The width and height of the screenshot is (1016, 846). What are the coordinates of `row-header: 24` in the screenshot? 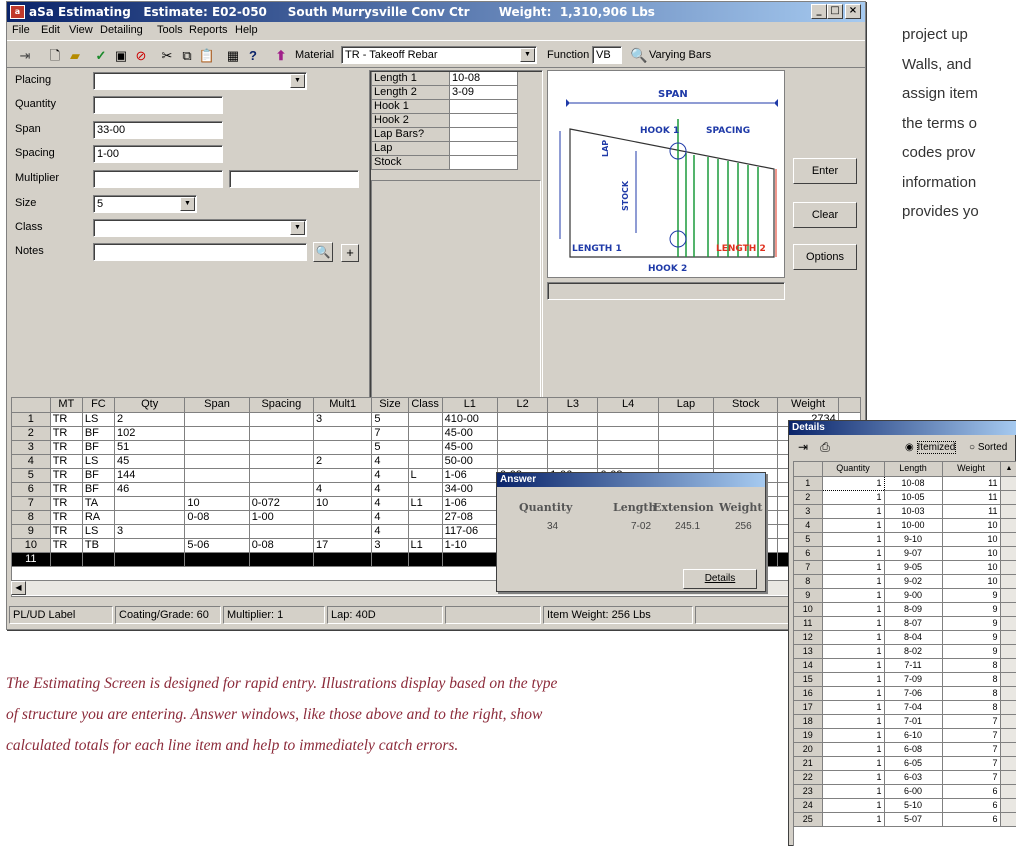 It's located at (808, 805).